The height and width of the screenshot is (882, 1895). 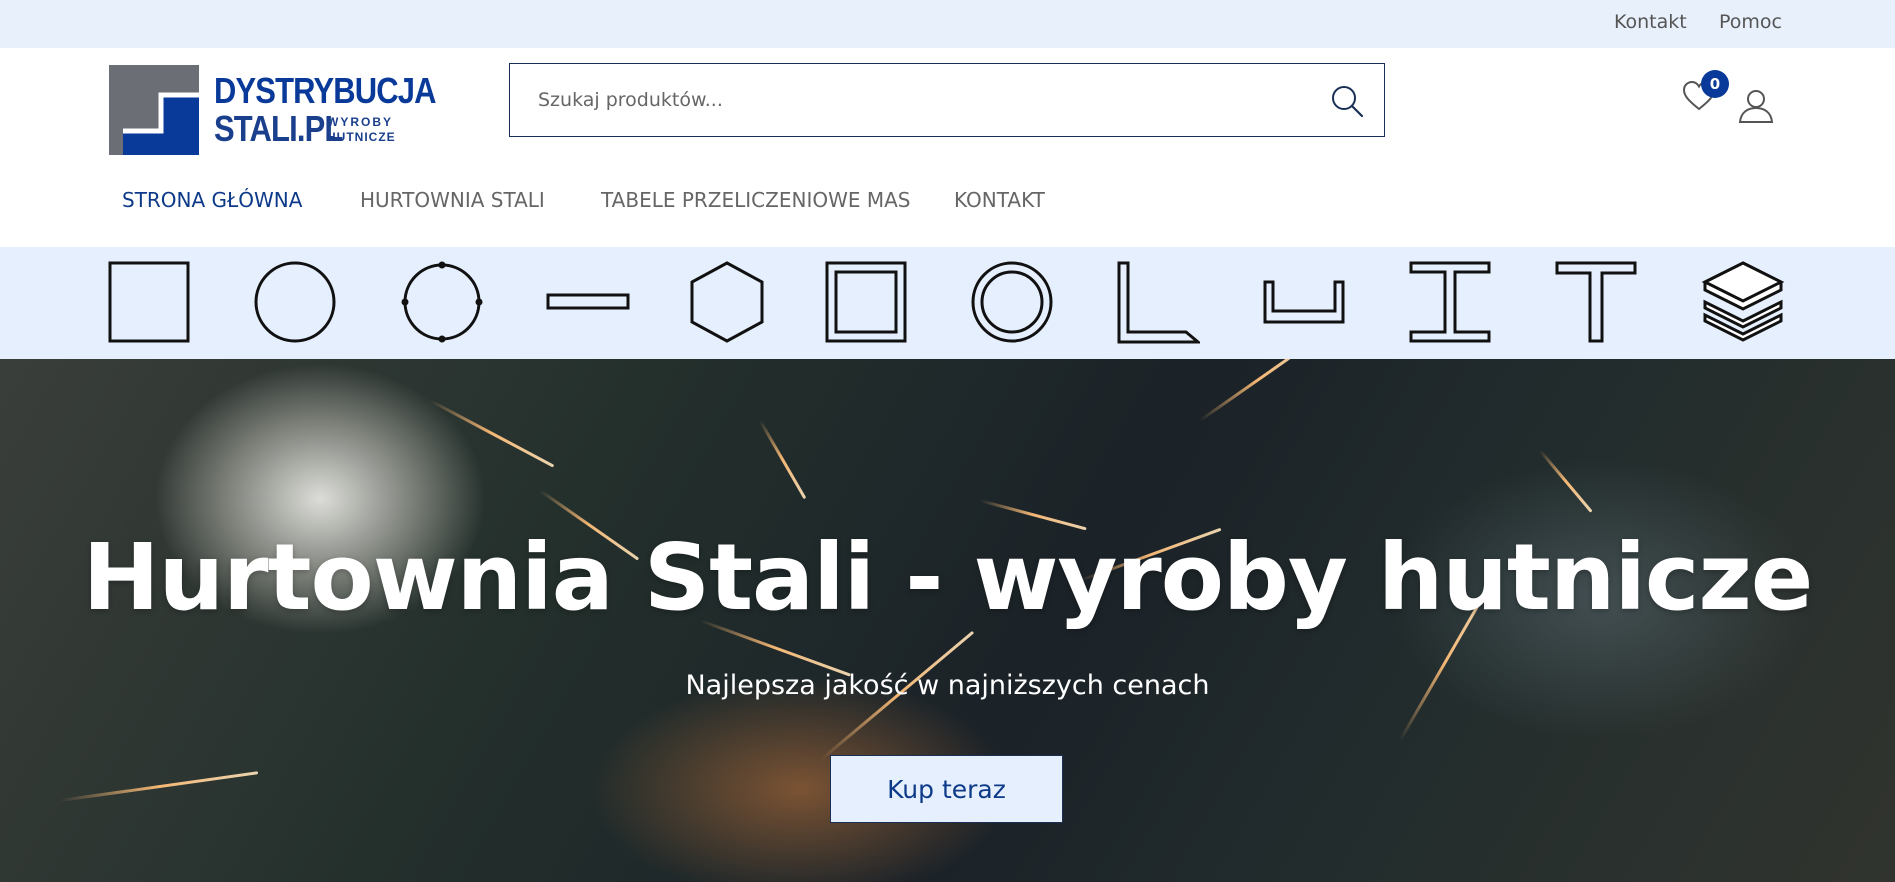 I want to click on search-box, so click(x=947, y=100).